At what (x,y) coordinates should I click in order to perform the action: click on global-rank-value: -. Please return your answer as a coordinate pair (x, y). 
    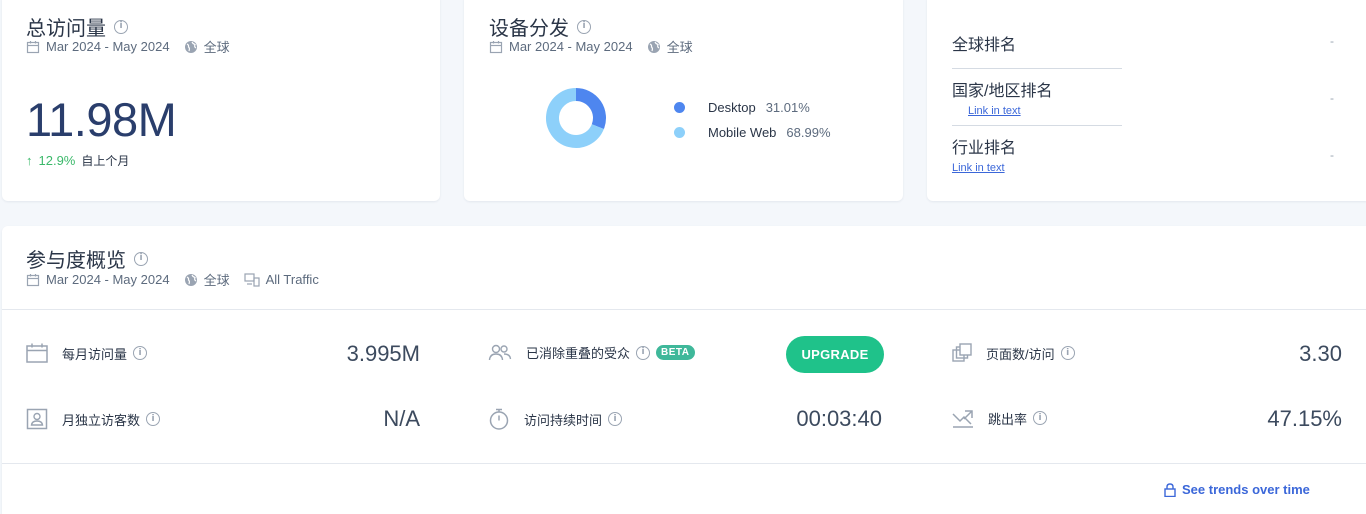
    Looking at the image, I should click on (1332, 41).